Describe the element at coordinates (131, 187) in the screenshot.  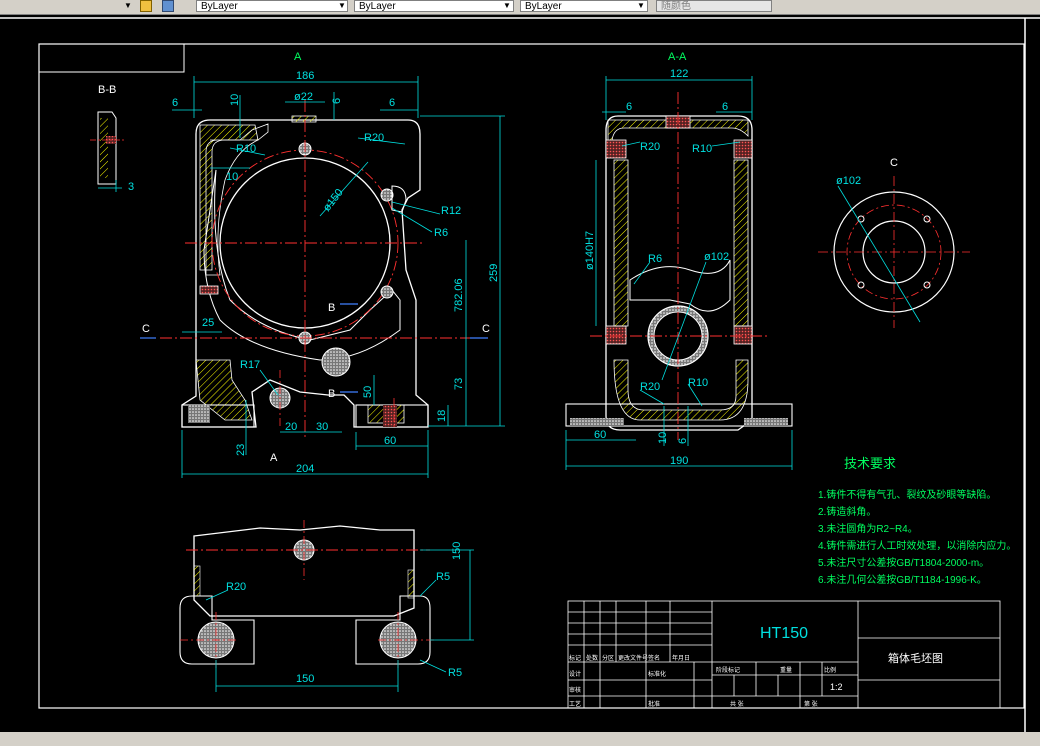
I see `dim-bb-thickness: 3` at that location.